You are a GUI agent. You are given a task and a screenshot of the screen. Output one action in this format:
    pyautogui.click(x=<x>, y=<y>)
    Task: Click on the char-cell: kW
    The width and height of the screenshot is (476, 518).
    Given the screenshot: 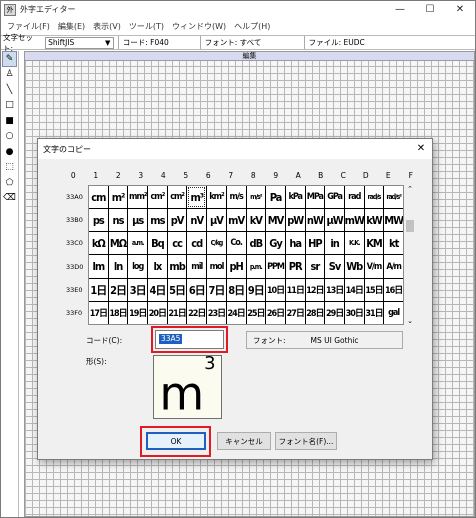 What is the action you would take?
    pyautogui.click(x=374, y=220)
    